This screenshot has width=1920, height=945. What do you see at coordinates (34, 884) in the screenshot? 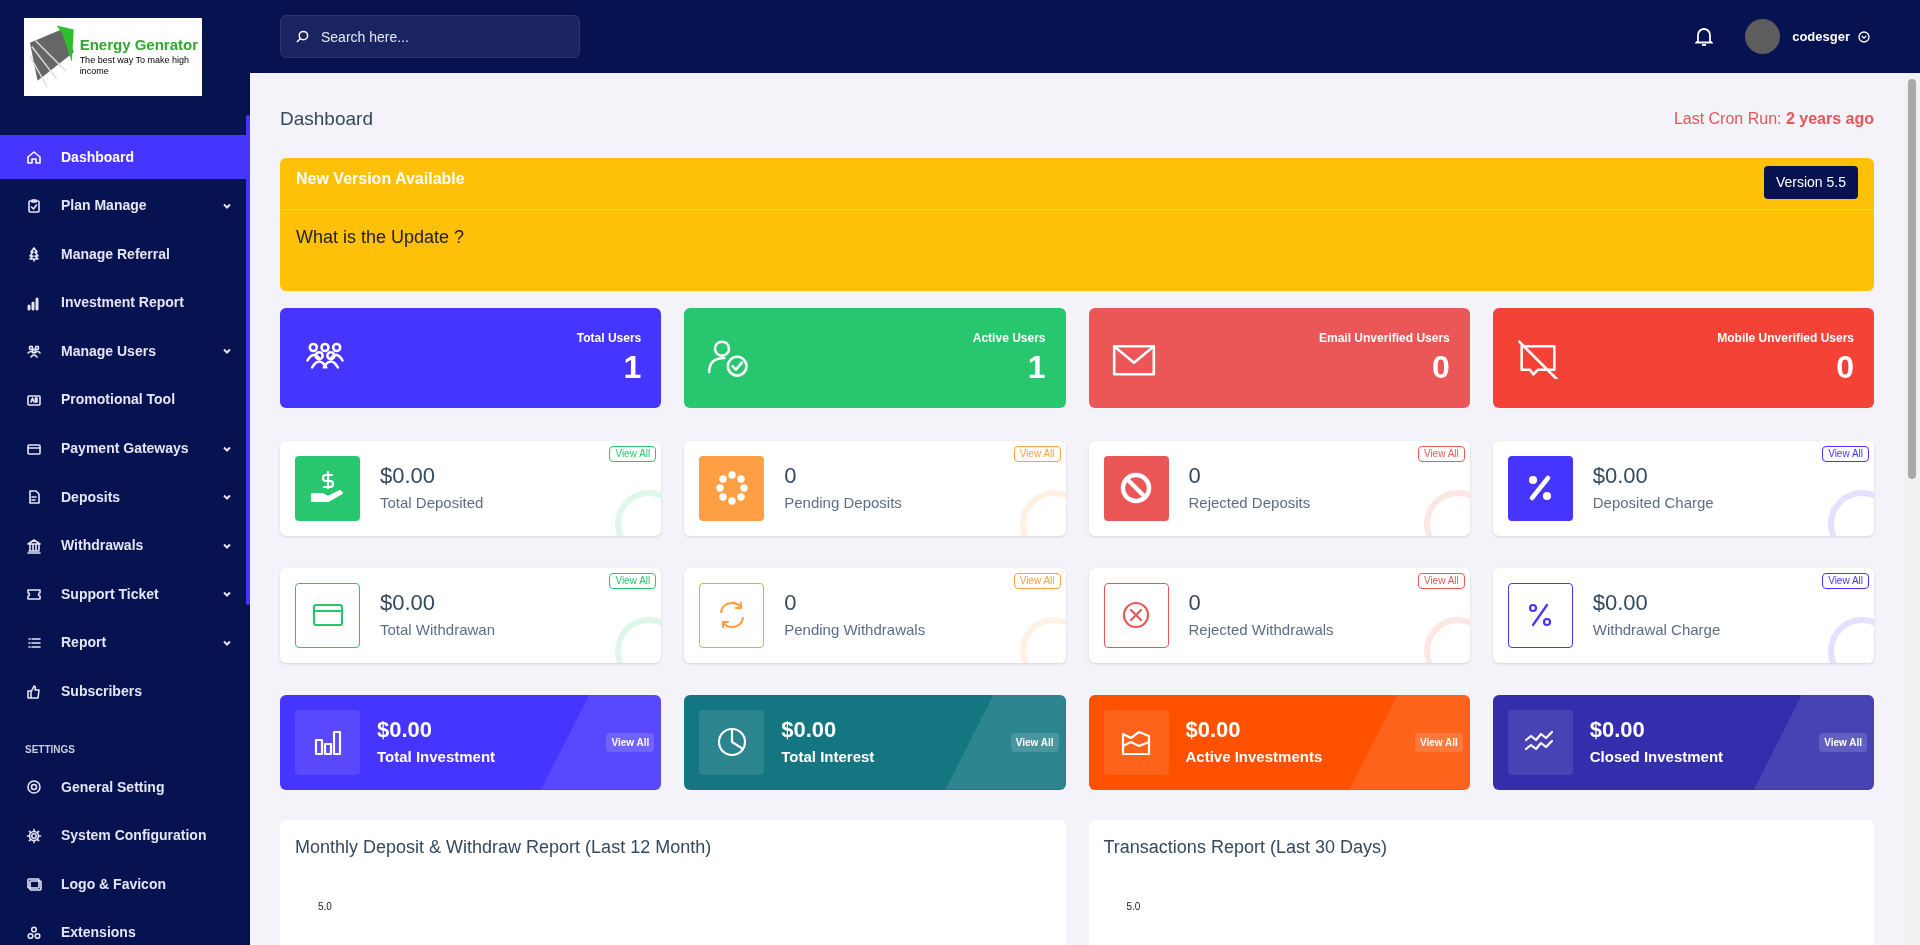
I see `images-icon` at bounding box center [34, 884].